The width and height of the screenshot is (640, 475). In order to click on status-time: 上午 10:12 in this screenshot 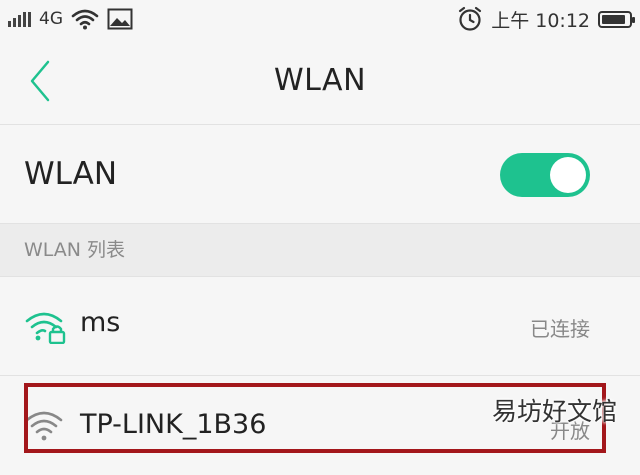, I will do `click(540, 20)`.